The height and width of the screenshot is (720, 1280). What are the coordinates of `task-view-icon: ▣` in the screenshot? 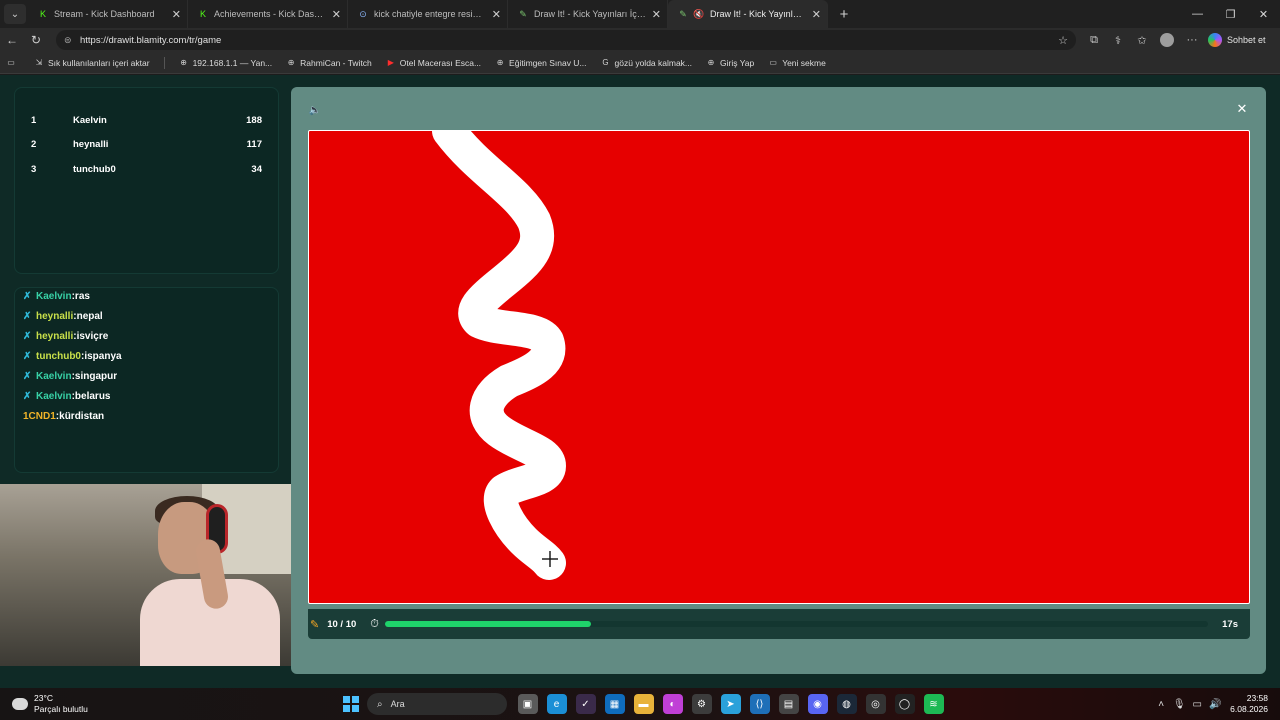 It's located at (527, 704).